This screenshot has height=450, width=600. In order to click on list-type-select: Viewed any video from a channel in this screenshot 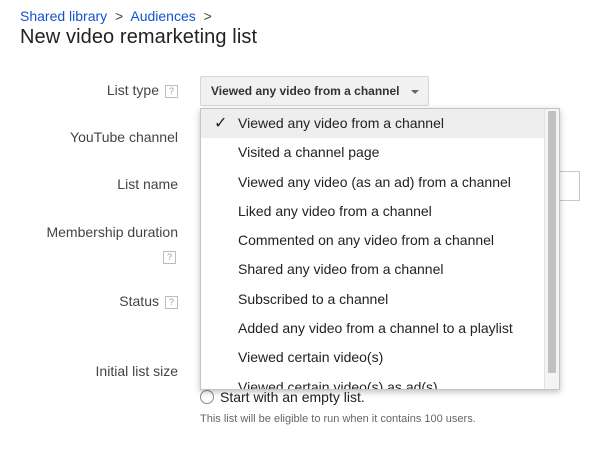, I will do `click(314, 91)`.